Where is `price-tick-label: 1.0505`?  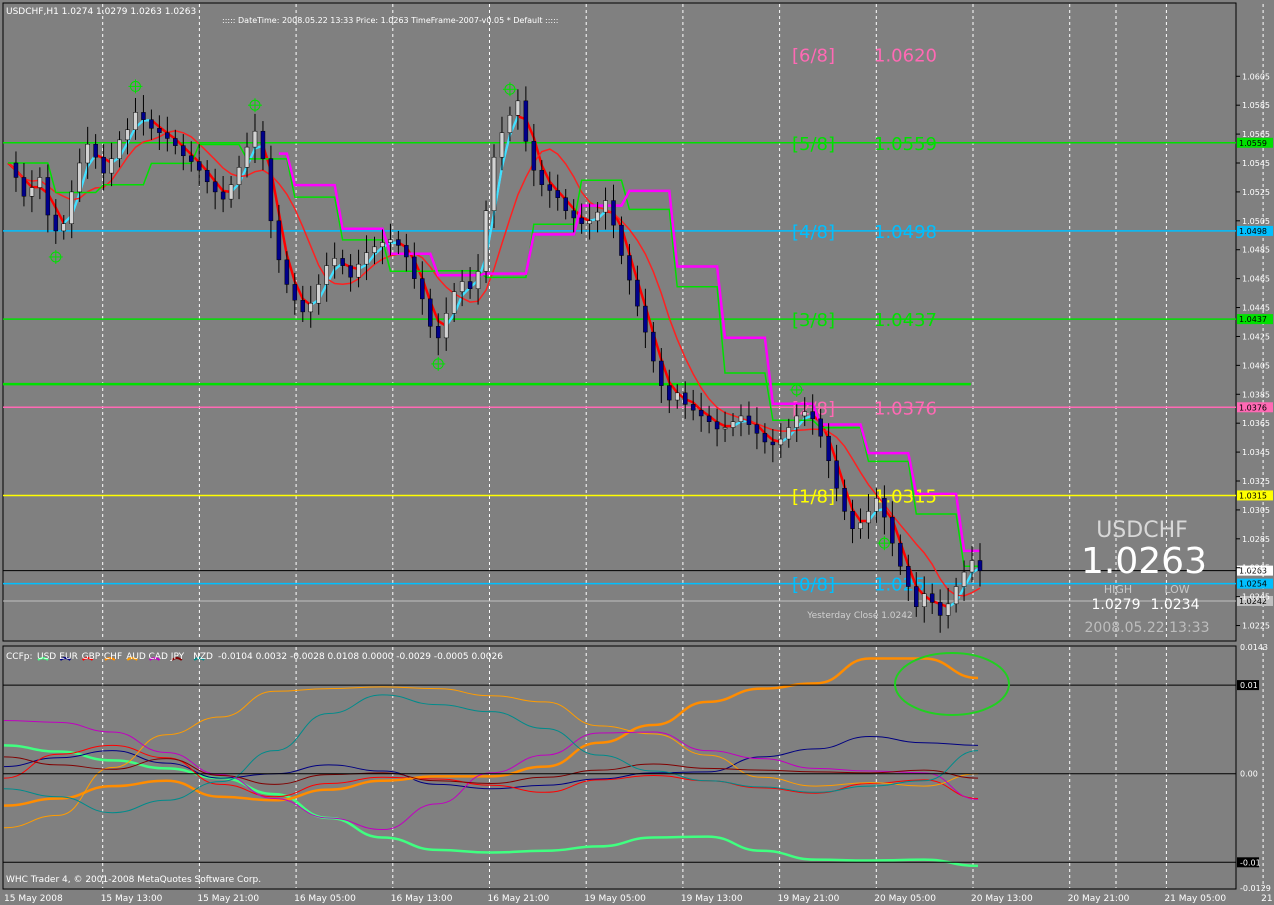 price-tick-label: 1.0505 is located at coordinates (1256, 221).